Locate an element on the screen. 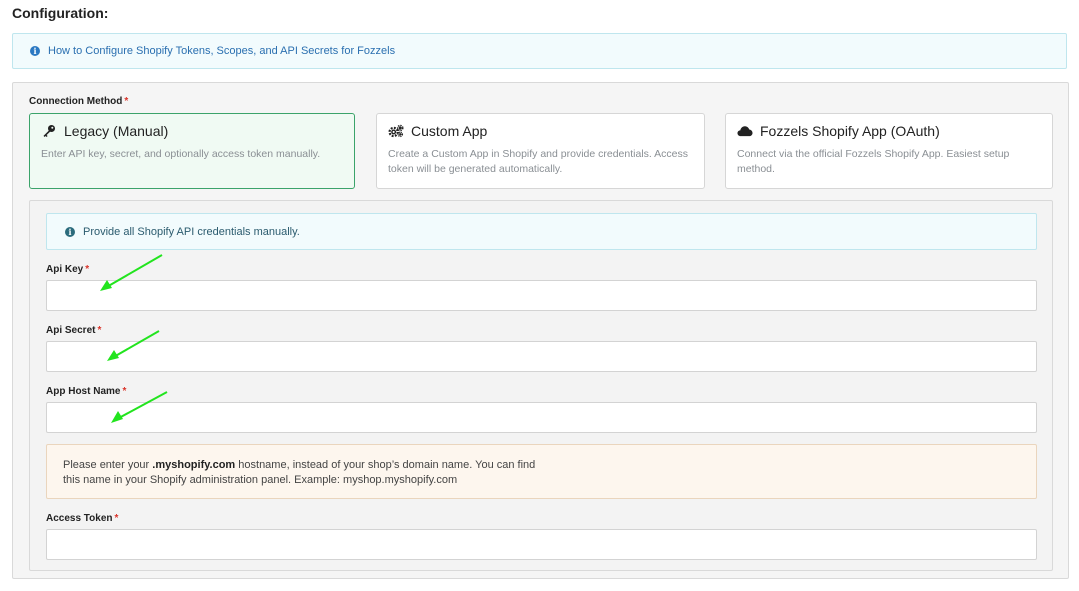 The height and width of the screenshot is (591, 1079). api-secret-label: Api Secret * is located at coordinates (73, 330).